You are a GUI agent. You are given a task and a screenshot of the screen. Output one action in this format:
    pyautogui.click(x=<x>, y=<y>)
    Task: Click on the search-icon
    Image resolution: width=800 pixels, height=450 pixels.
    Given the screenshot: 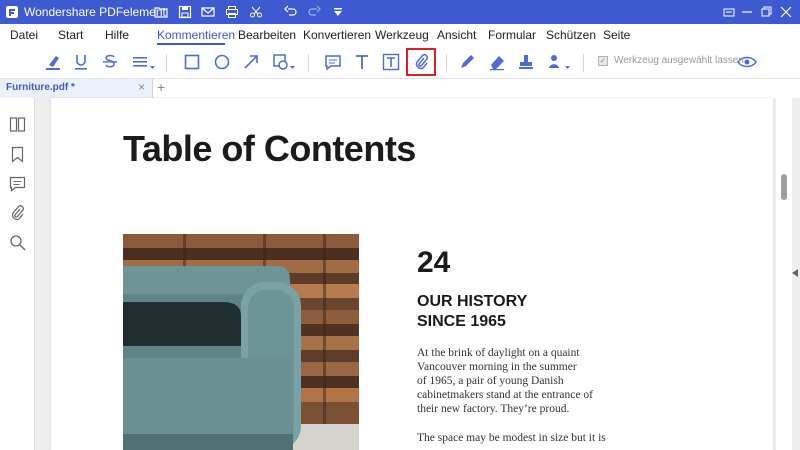 What is the action you would take?
    pyautogui.click(x=17, y=242)
    